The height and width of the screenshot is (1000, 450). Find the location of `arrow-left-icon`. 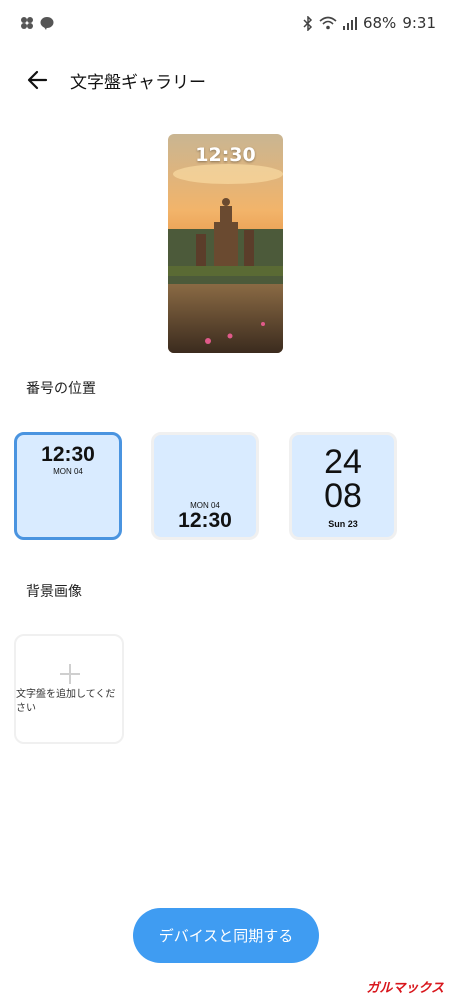

arrow-left-icon is located at coordinates (38, 80).